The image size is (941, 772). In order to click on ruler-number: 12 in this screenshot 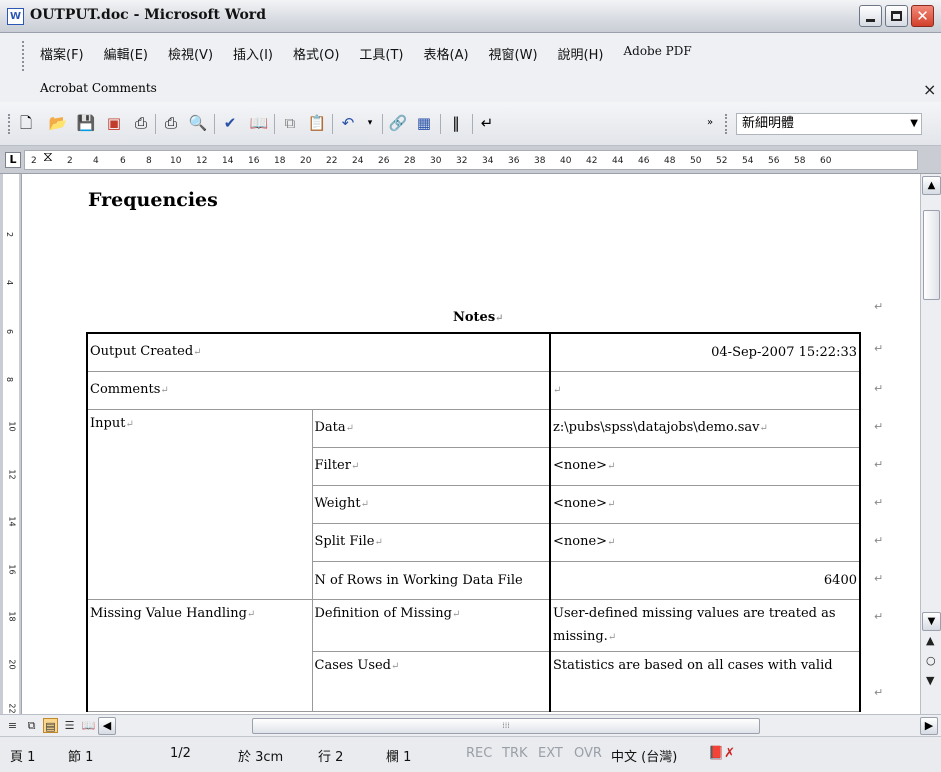, I will do `click(202, 161)`.